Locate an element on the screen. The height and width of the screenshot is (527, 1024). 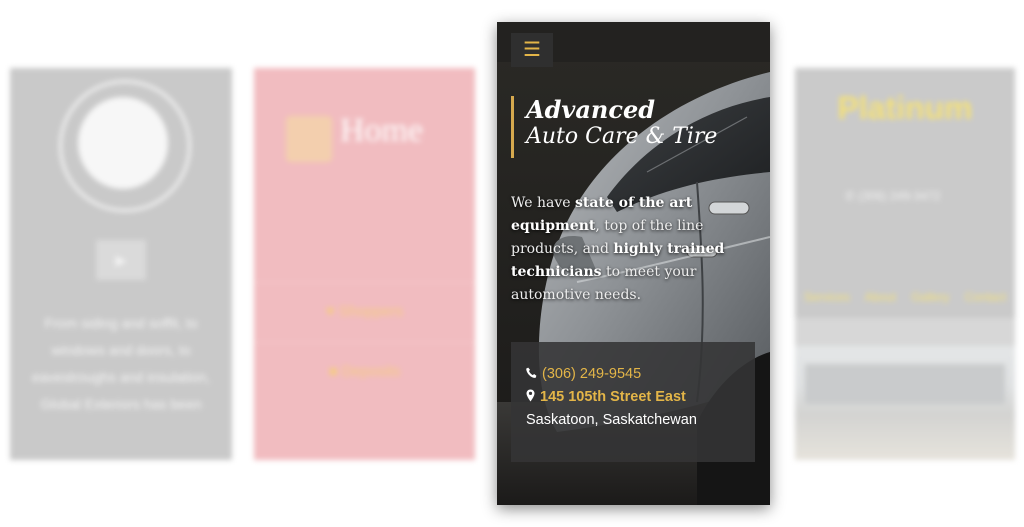
site-logo-line-2: Auto Care & Tire is located at coordinates (622, 136).